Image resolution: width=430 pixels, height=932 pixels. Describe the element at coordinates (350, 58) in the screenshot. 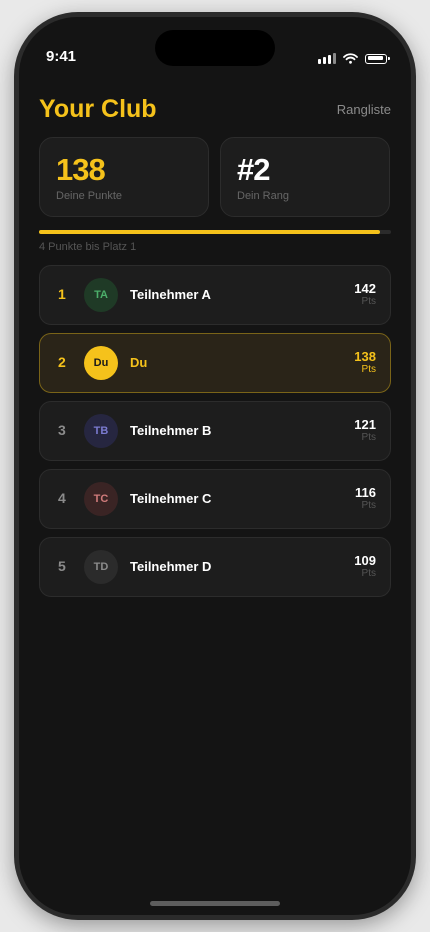

I see `wifi-icon` at that location.